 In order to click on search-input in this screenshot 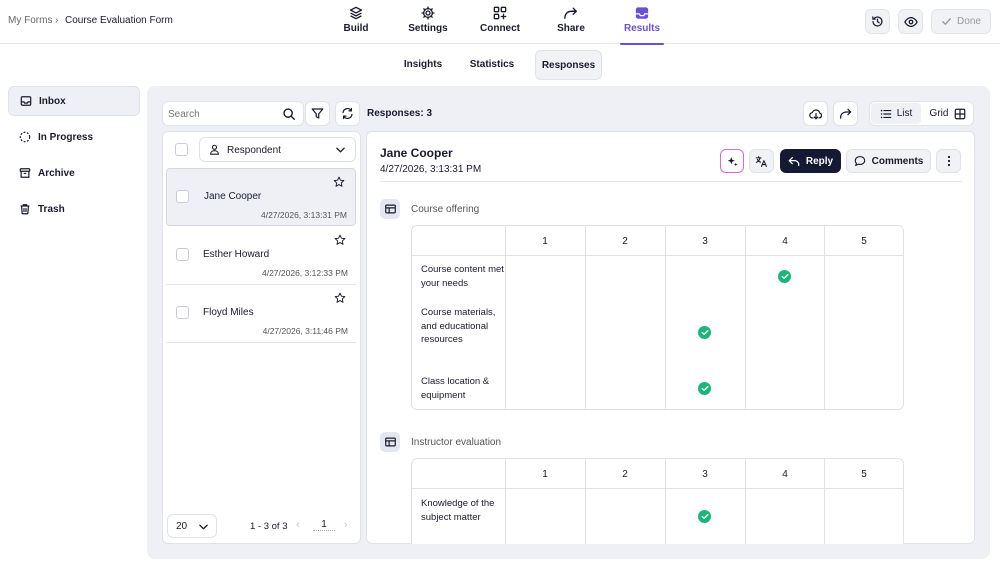, I will do `click(223, 114)`.